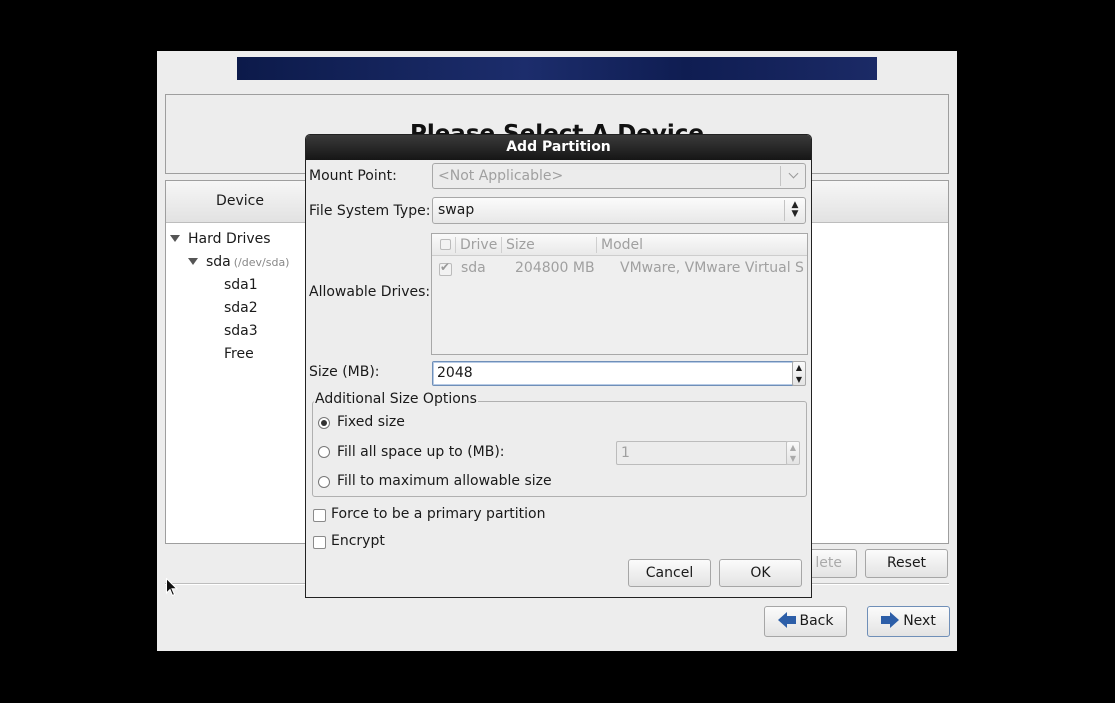  What do you see at coordinates (782, 620) in the screenshot?
I see `arrow-left-icon` at bounding box center [782, 620].